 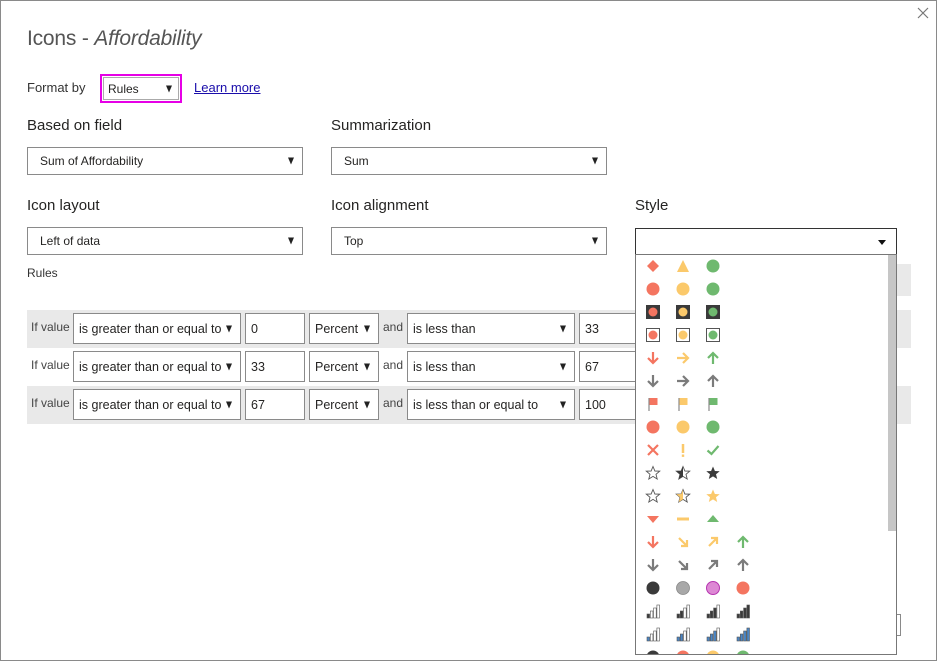 What do you see at coordinates (491, 404) in the screenshot?
I see `rule-condition2-select: is less than or equal to` at bounding box center [491, 404].